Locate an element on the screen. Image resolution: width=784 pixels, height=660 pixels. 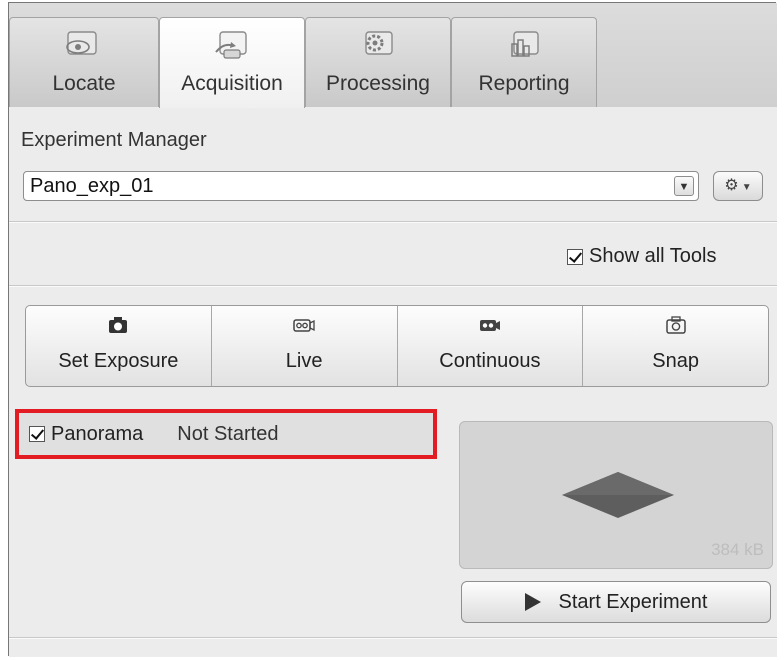
panorama-label: Panorama is located at coordinates (97, 433).